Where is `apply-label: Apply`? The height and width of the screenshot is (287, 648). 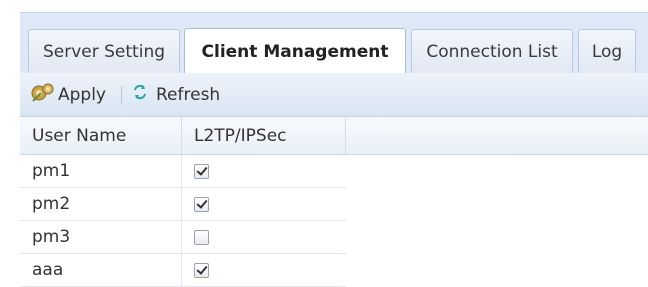
apply-label: Apply is located at coordinates (82, 94).